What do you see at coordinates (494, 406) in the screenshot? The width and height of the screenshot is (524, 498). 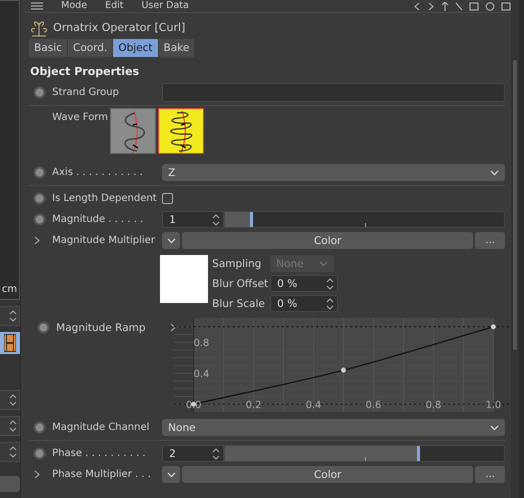 I see `x-tick-label: 1.0` at bounding box center [494, 406].